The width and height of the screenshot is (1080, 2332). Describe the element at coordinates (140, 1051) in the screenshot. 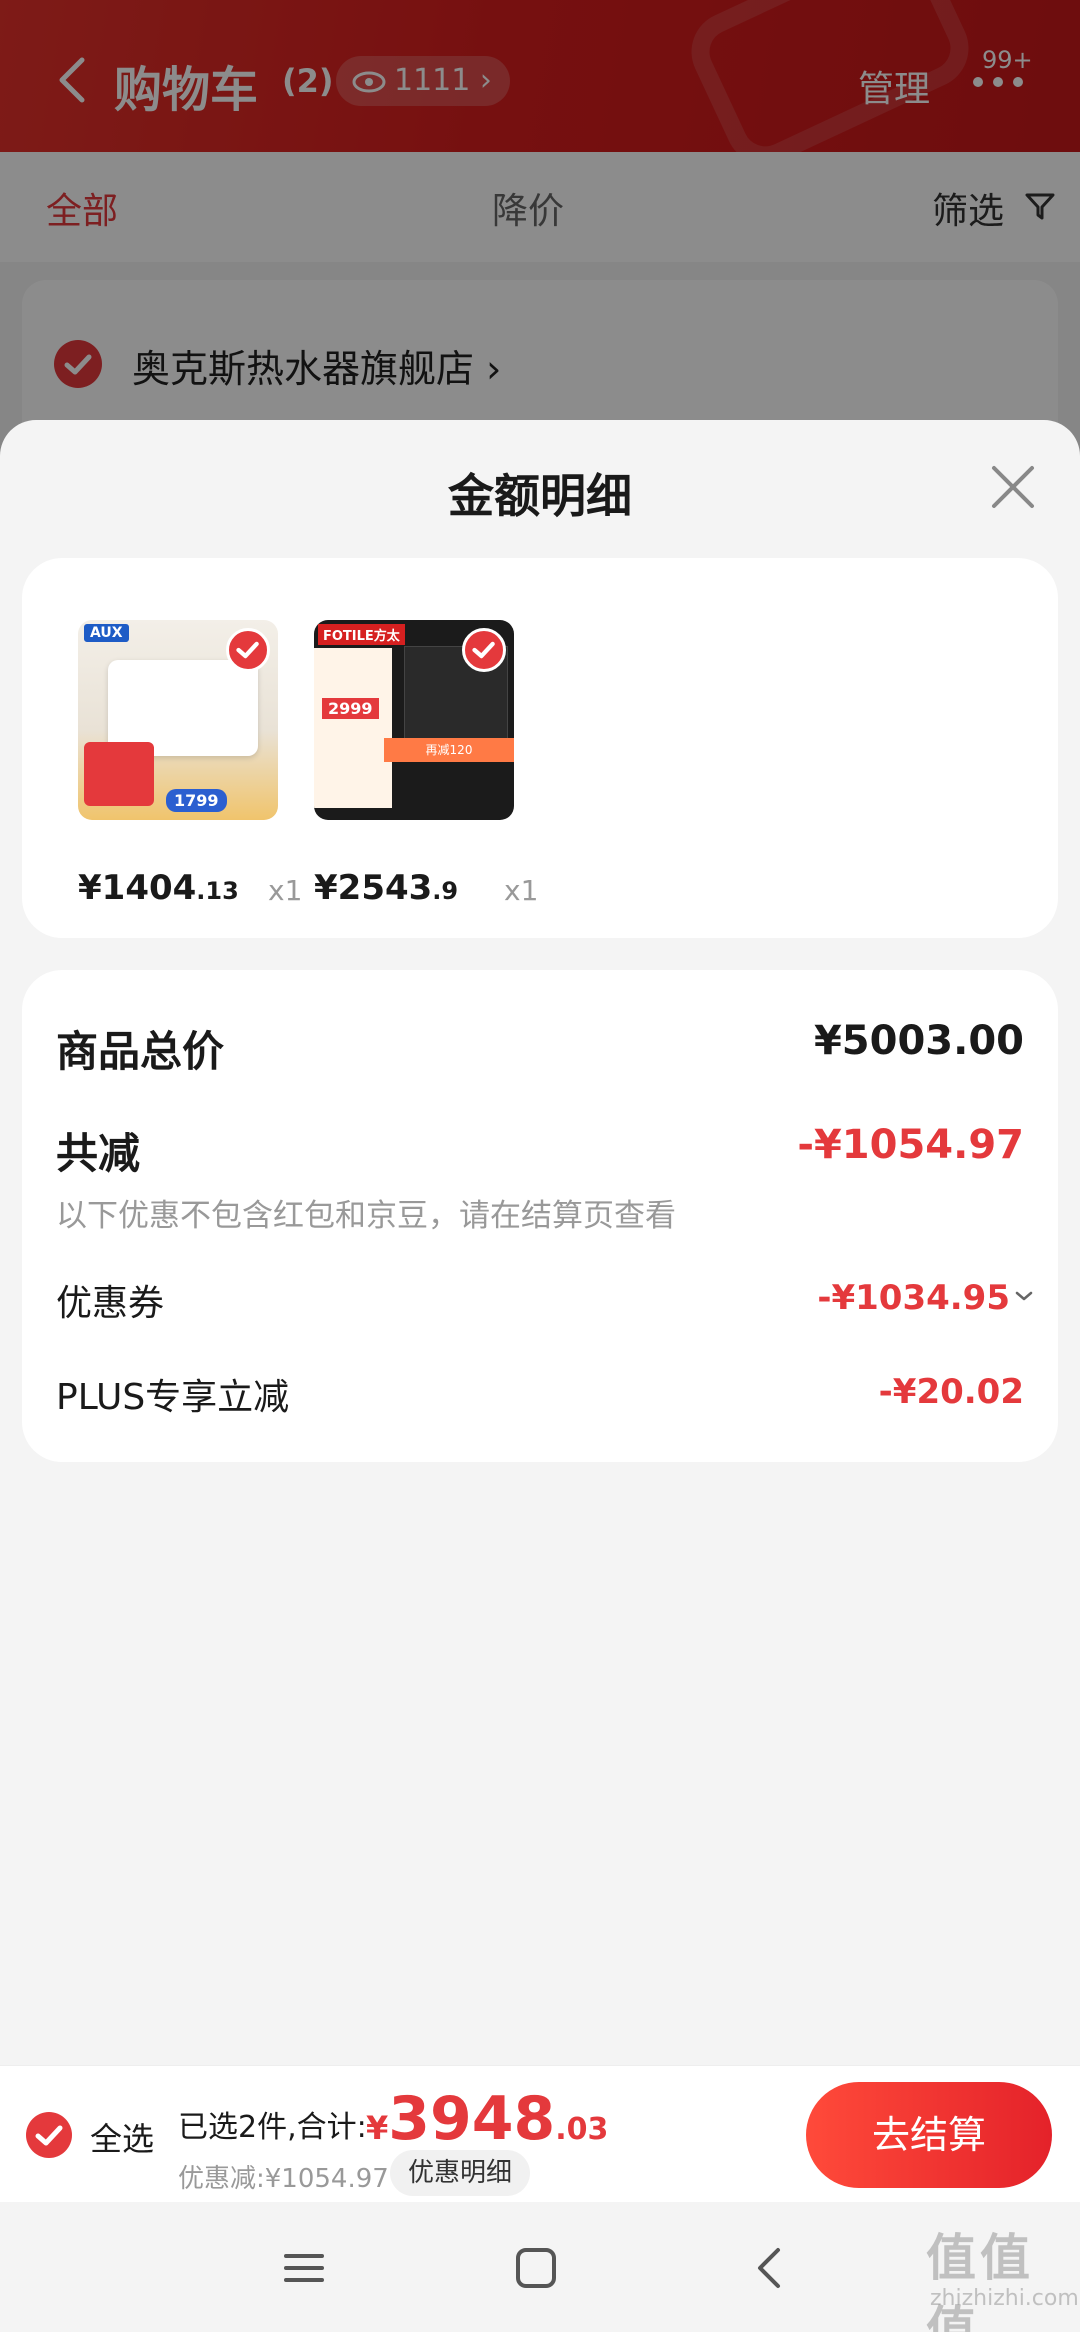

I see `total-price-label: 商品总价` at that location.